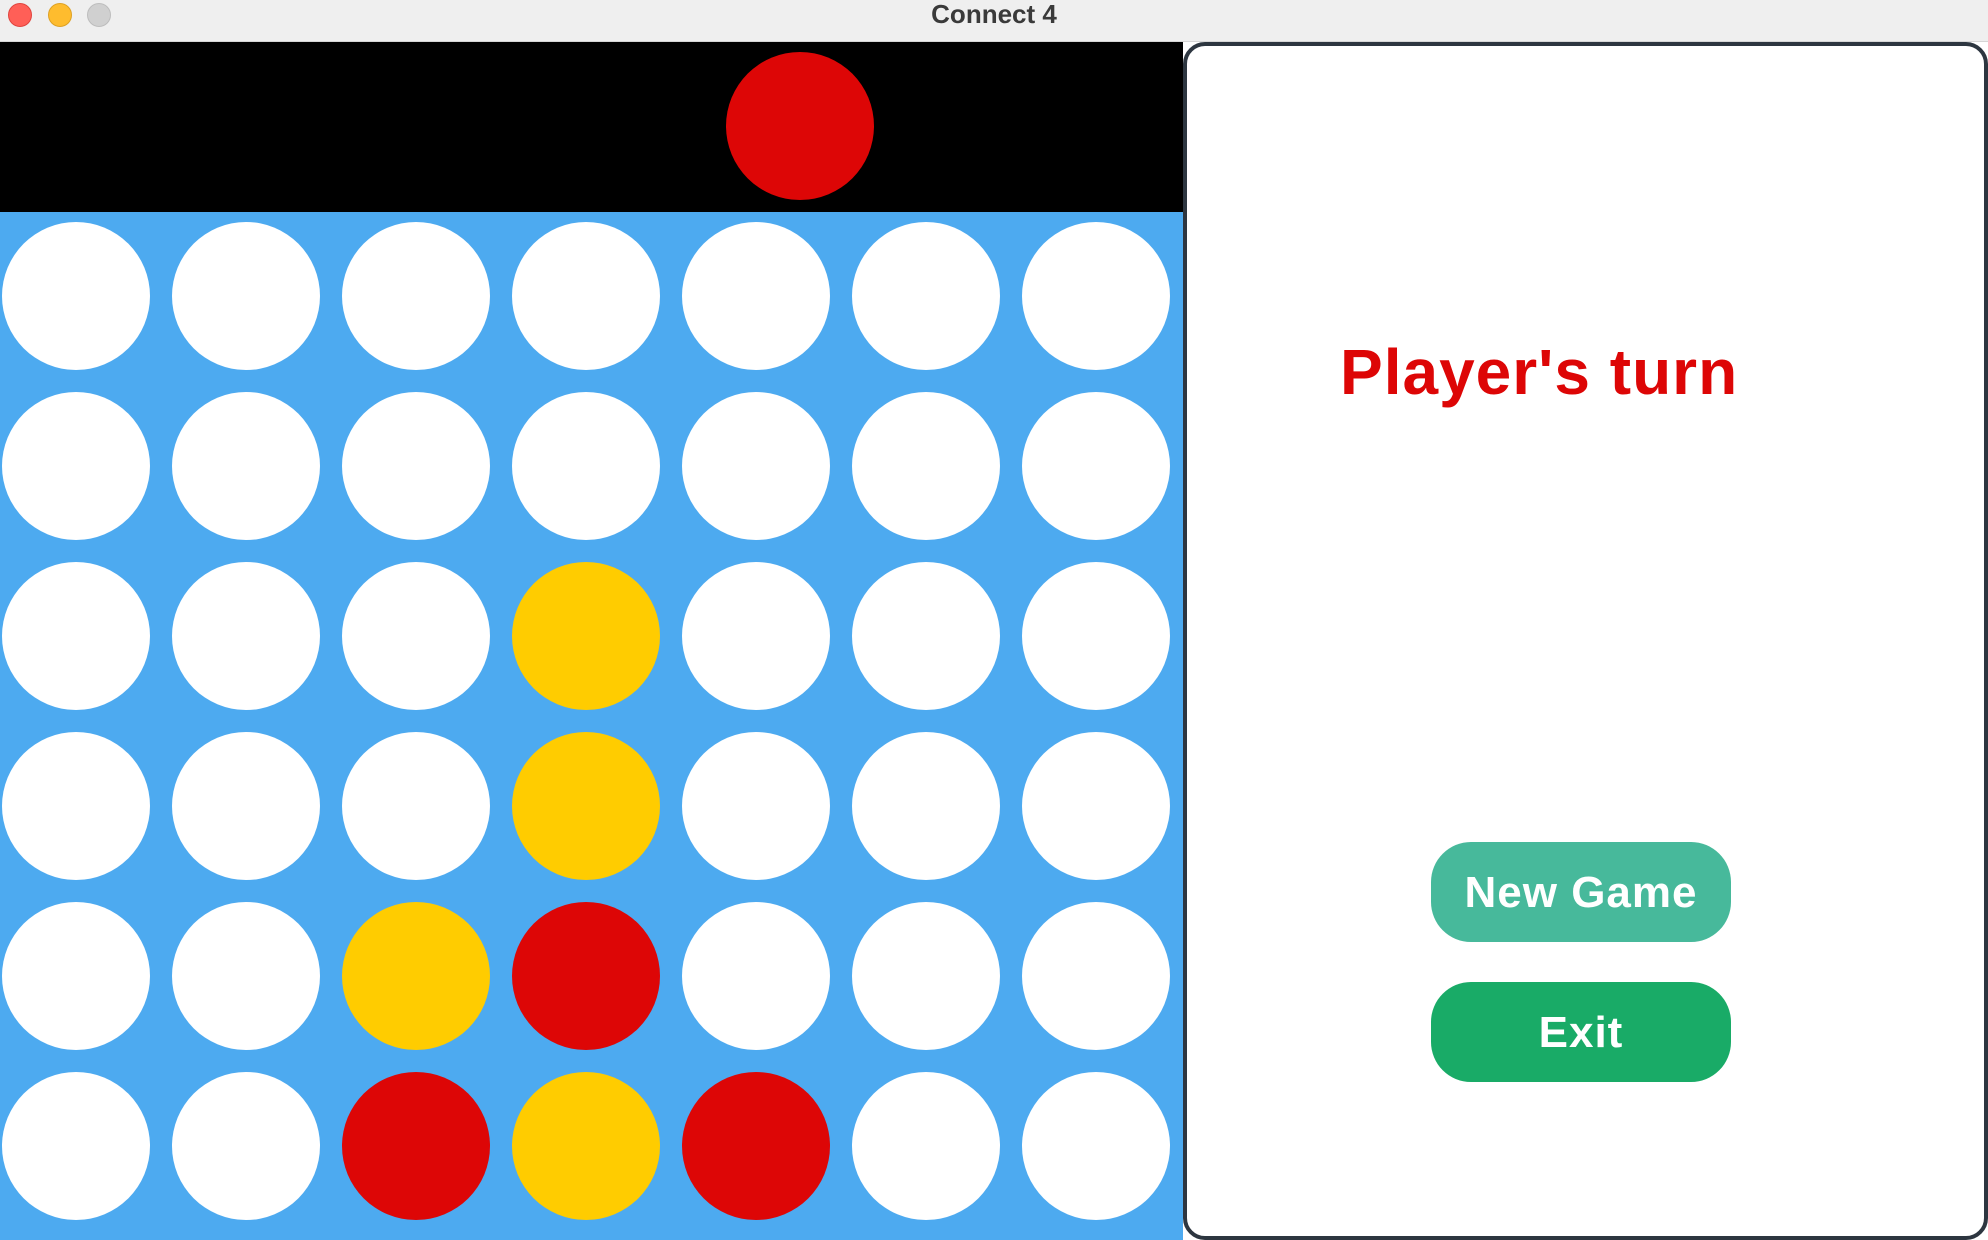 This screenshot has height=1240, width=1988. Describe the element at coordinates (994, 14) in the screenshot. I see `window-title: Connect 4` at that location.